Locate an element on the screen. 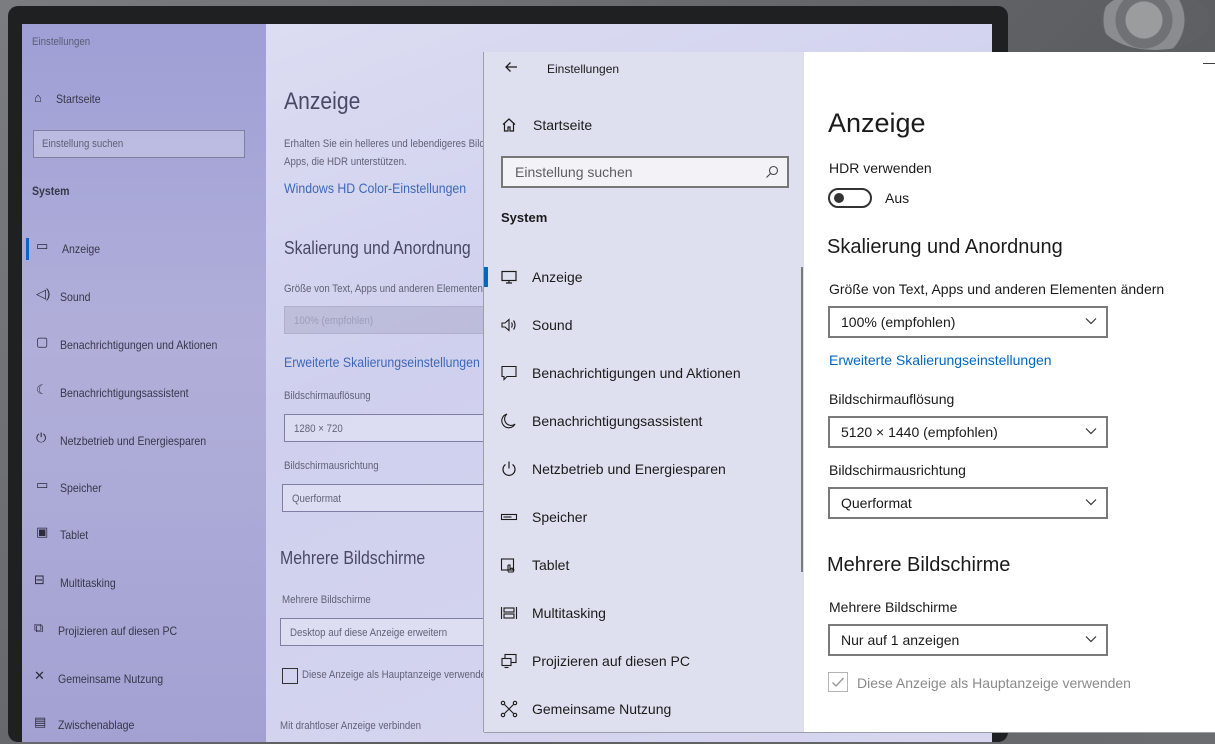 The width and height of the screenshot is (1215, 744). bg-intro-2: Apps, die HDR unterstützen. is located at coordinates (345, 162).